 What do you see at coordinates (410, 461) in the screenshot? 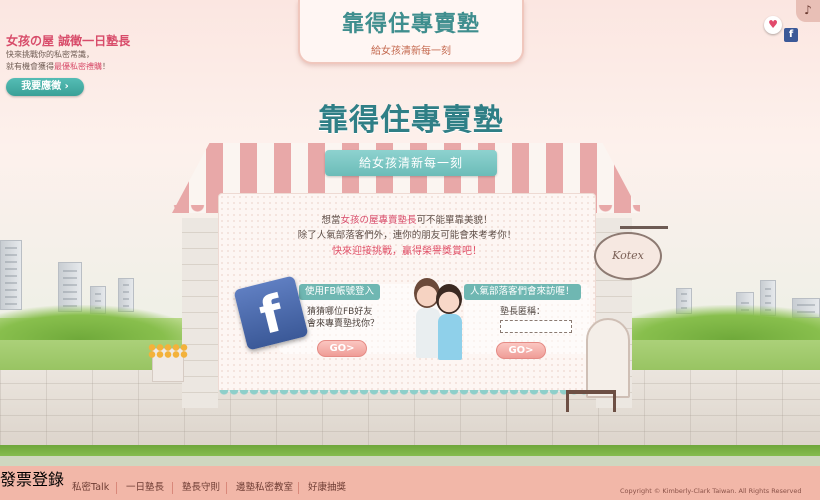
I see `curb` at bounding box center [410, 461].